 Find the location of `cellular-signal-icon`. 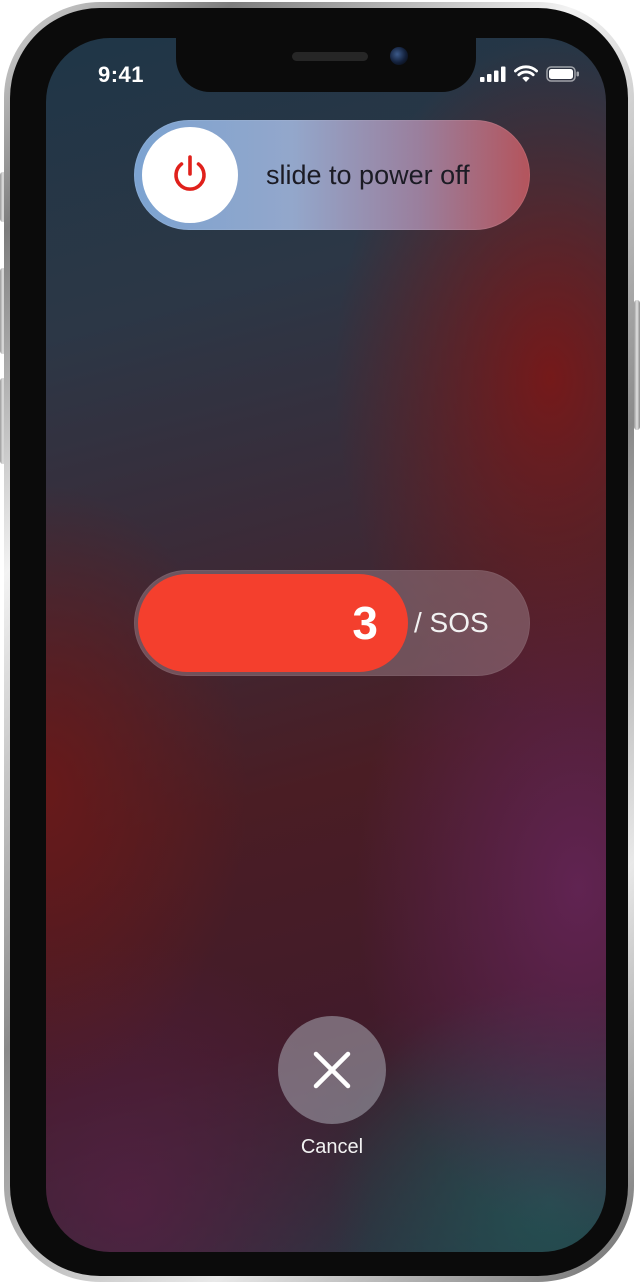

cellular-signal-icon is located at coordinates (493, 74).